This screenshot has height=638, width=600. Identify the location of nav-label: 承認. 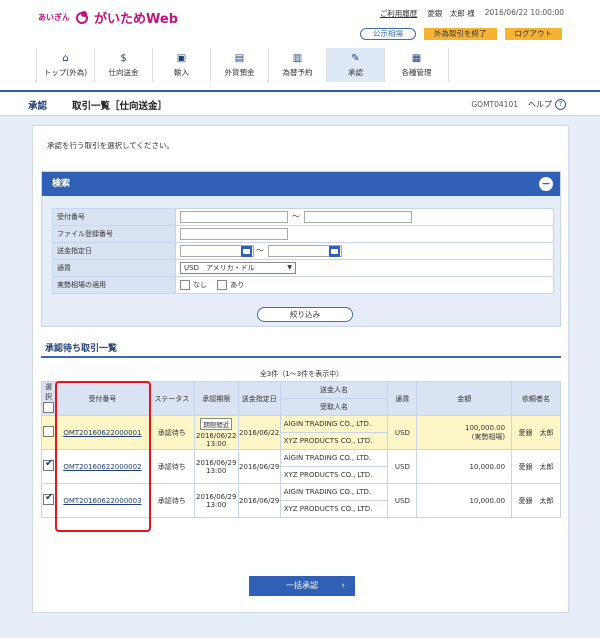
(355, 72).